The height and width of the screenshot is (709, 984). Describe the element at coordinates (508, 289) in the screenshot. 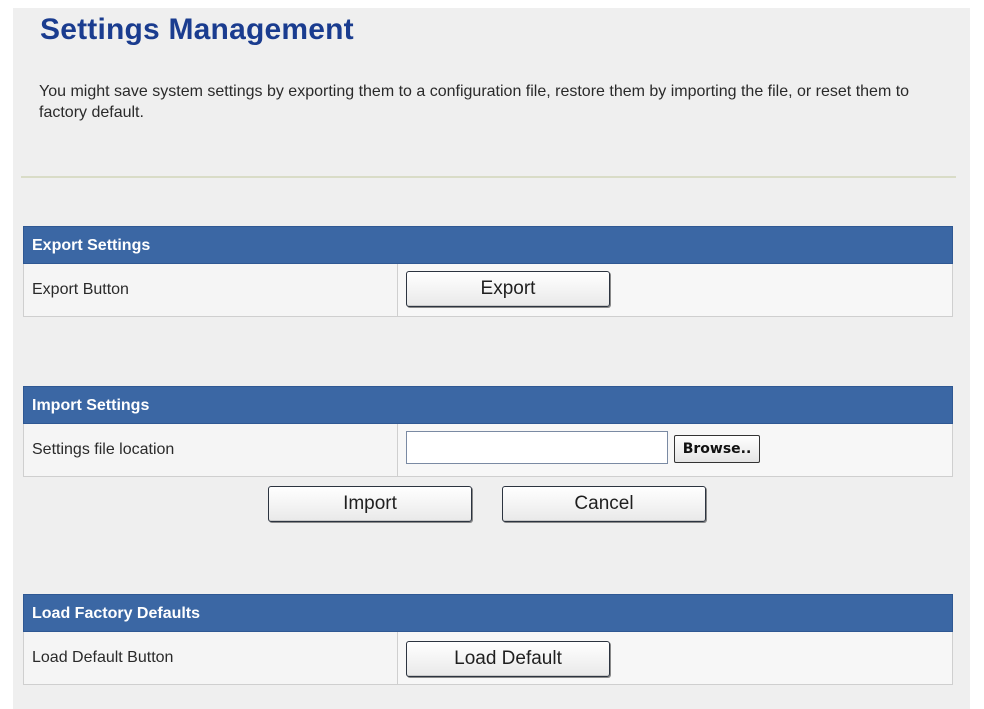

I see `export-button: Export` at that location.